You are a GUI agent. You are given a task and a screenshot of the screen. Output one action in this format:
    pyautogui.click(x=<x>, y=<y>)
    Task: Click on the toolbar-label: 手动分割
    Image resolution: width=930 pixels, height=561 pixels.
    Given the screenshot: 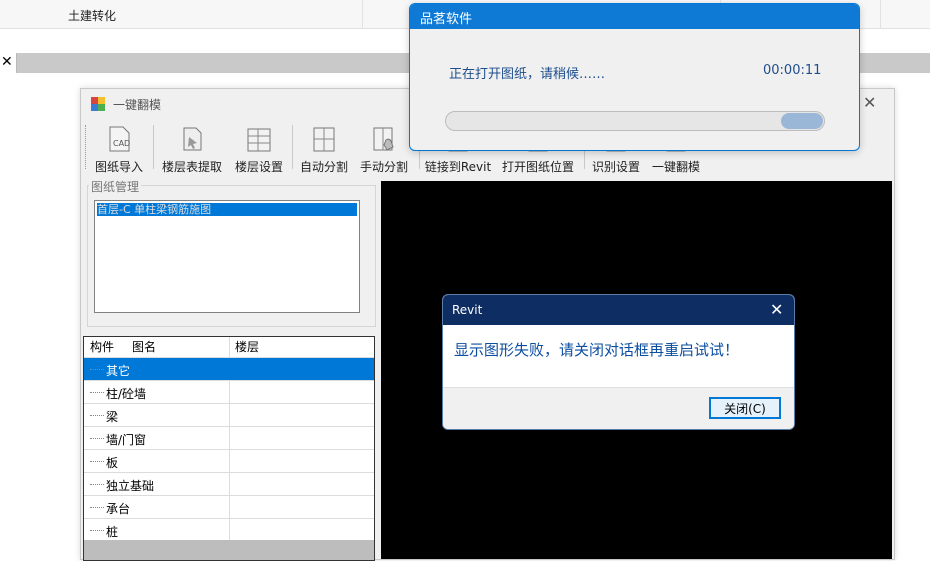 What is the action you would take?
    pyautogui.click(x=383, y=167)
    